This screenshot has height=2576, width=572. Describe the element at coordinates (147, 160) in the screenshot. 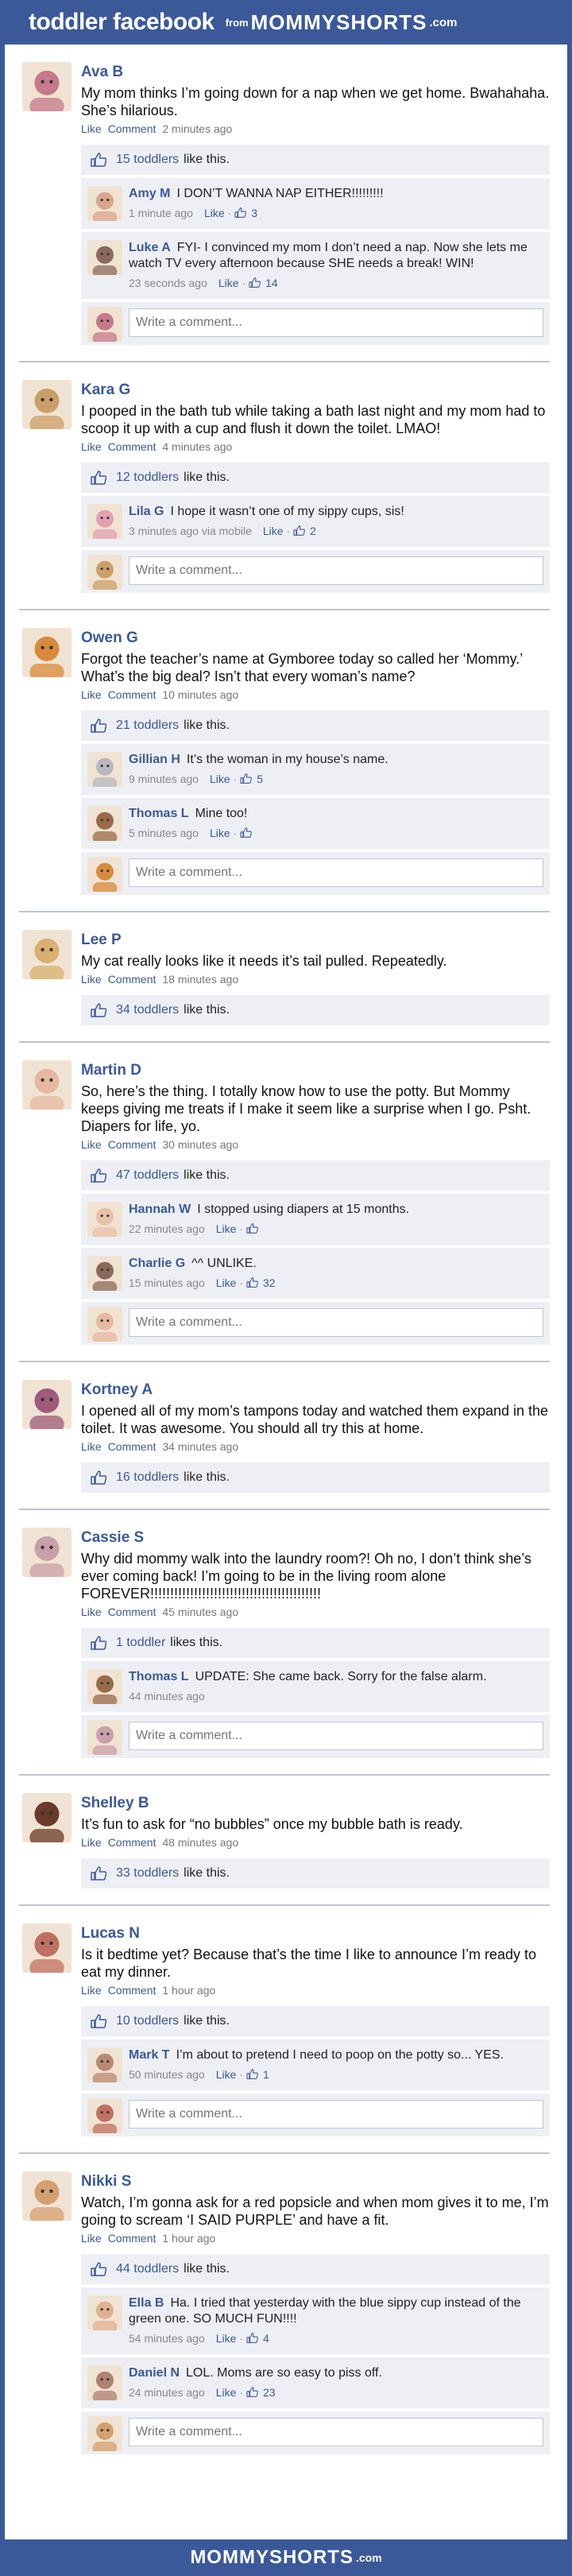

I see `likes-count-link: 15 toddlers` at that location.